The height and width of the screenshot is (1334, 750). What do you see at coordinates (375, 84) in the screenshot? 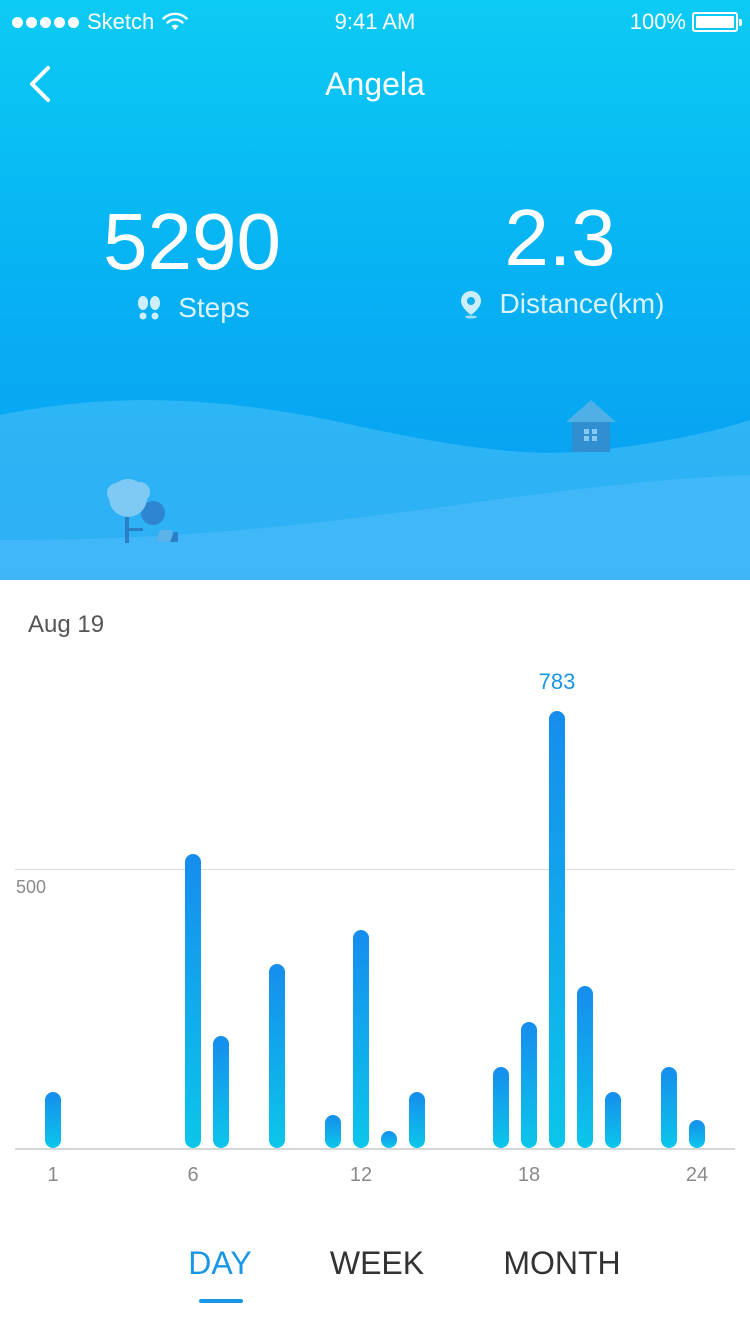
I see `page-title: Angela` at bounding box center [375, 84].